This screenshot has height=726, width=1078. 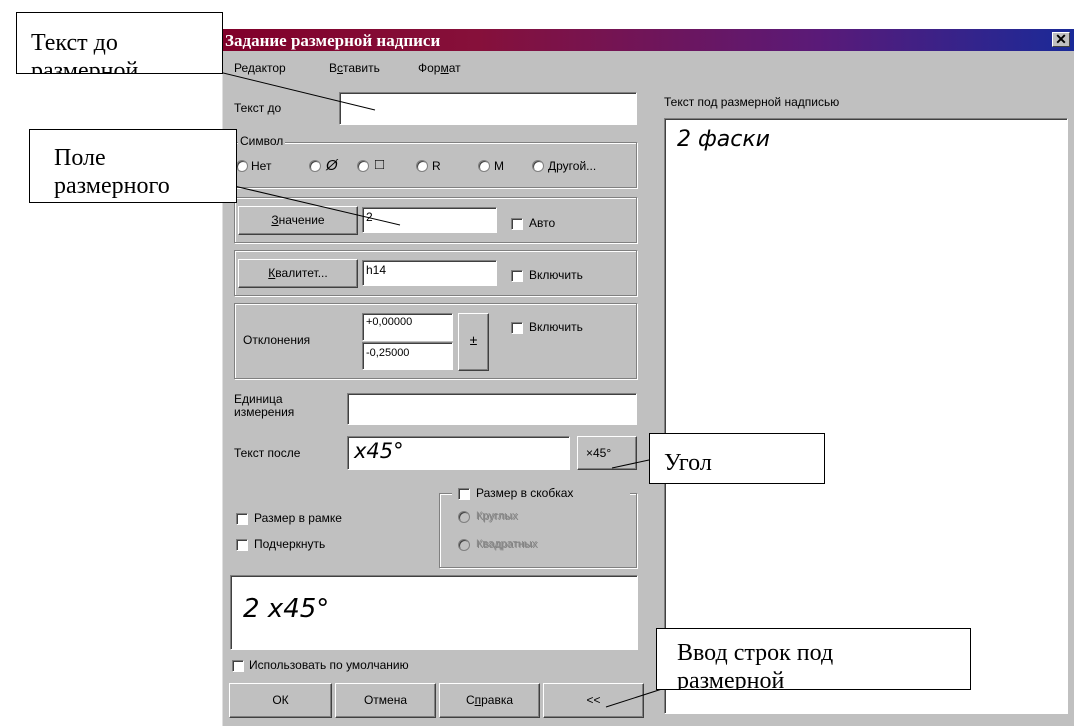 What do you see at coordinates (492, 409) in the screenshot?
I see `unit-input` at bounding box center [492, 409].